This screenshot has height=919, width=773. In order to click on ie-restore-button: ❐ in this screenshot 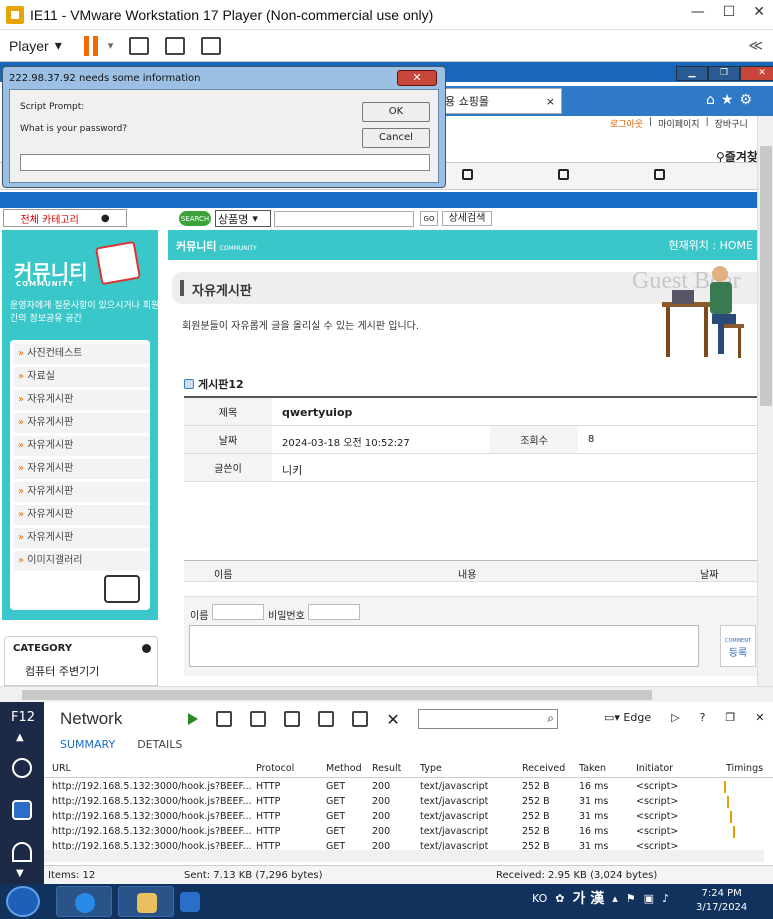, I will do `click(724, 73)`.